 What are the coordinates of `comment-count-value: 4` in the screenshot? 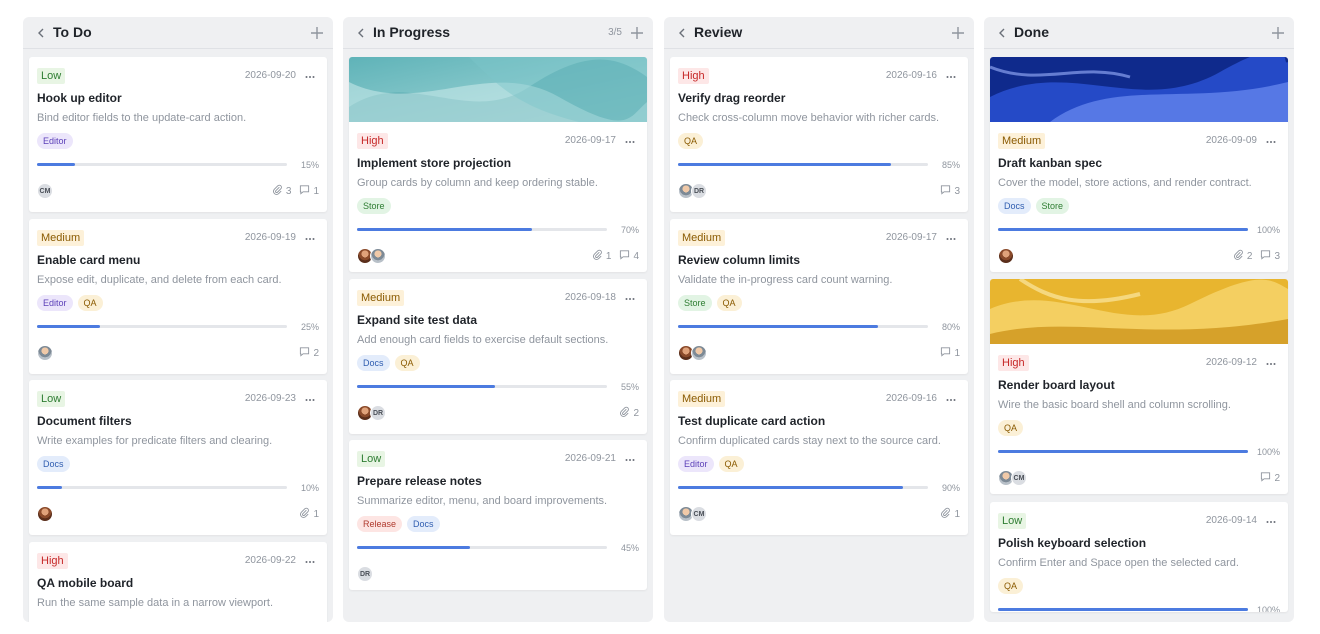 It's located at (636, 256).